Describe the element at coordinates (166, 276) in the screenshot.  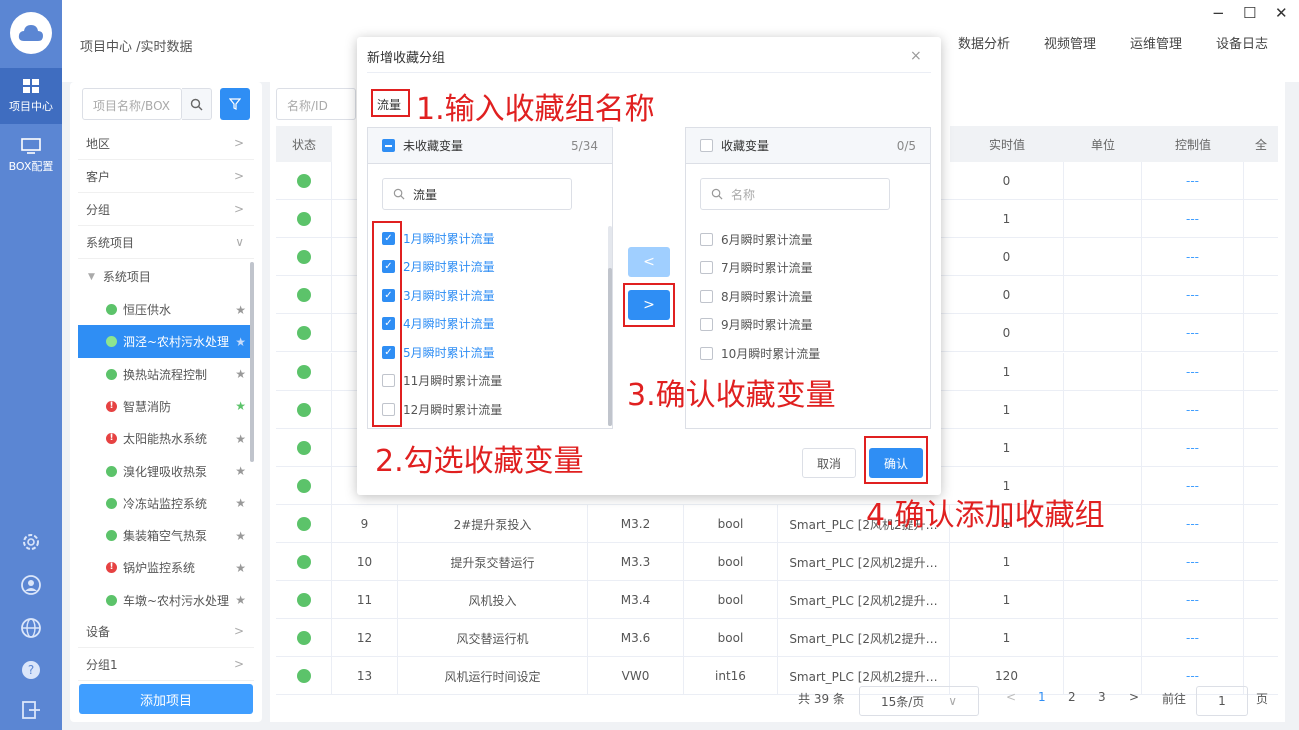
I see `tree-parent: ▼ 系统项目` at that location.